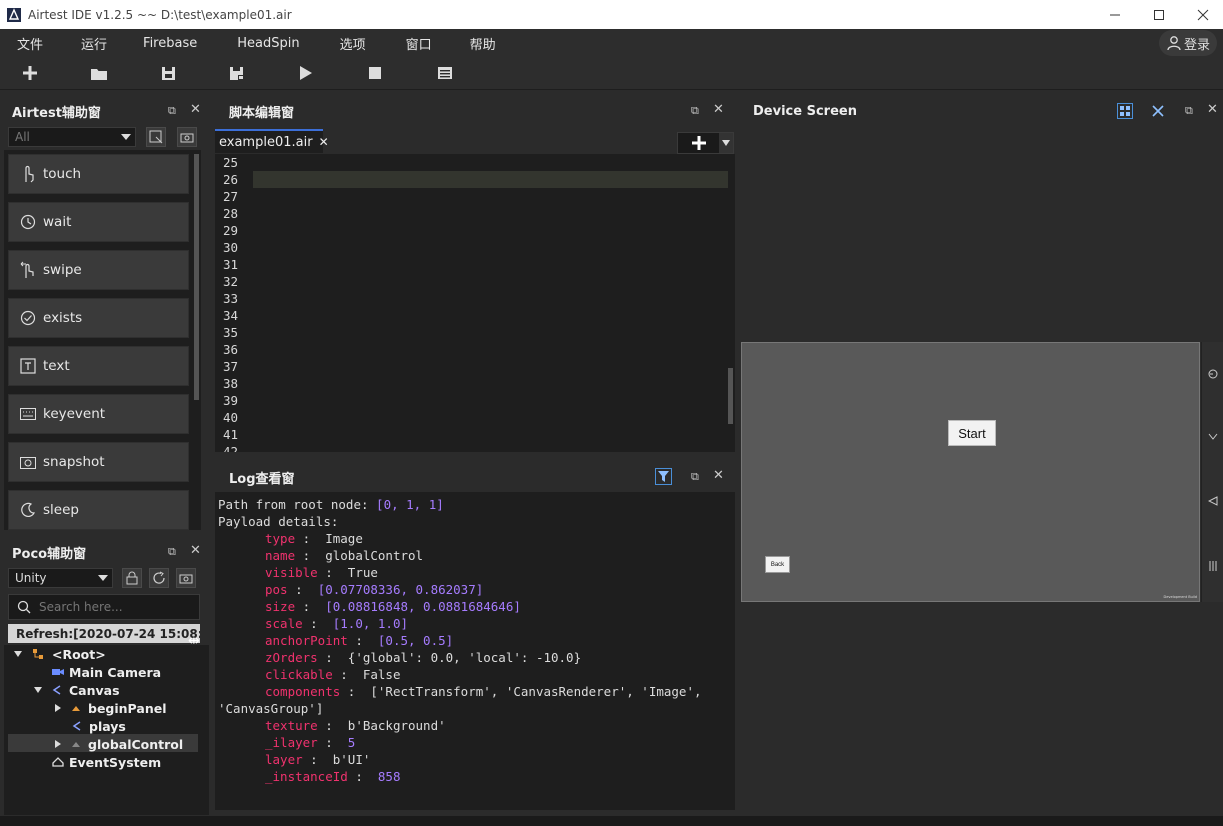 This screenshot has height=826, width=1223. What do you see at coordinates (611, 821) in the screenshot?
I see `status-bar` at bounding box center [611, 821].